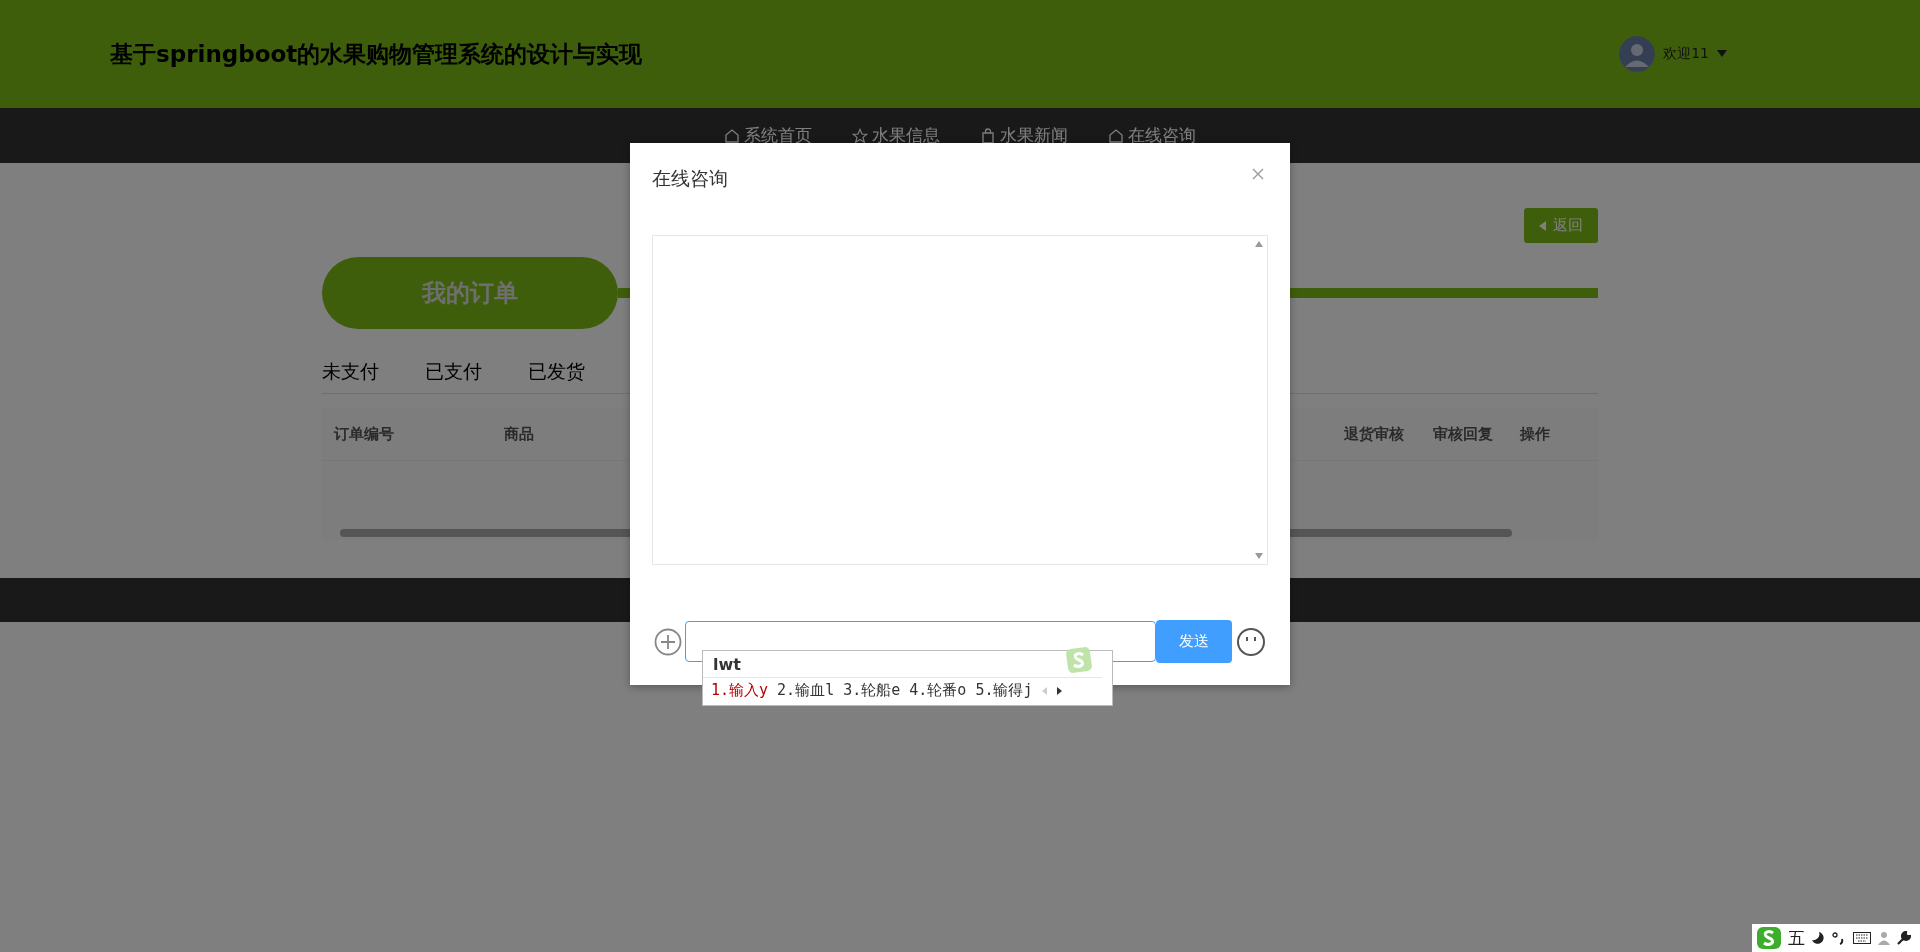 The width and height of the screenshot is (1920, 952). What do you see at coordinates (1004, 690) in the screenshot?
I see `ime-candidate: 5.输得j` at bounding box center [1004, 690].